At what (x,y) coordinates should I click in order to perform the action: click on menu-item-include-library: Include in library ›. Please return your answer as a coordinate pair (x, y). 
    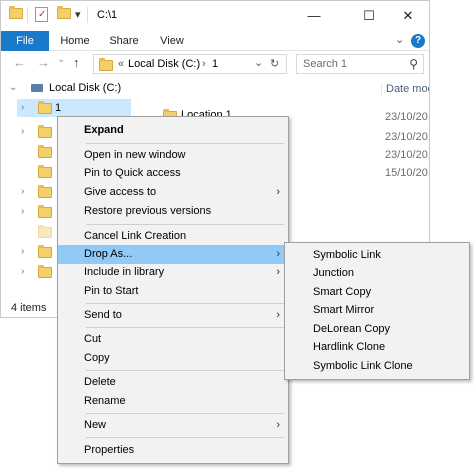
    Looking at the image, I should click on (173, 272).